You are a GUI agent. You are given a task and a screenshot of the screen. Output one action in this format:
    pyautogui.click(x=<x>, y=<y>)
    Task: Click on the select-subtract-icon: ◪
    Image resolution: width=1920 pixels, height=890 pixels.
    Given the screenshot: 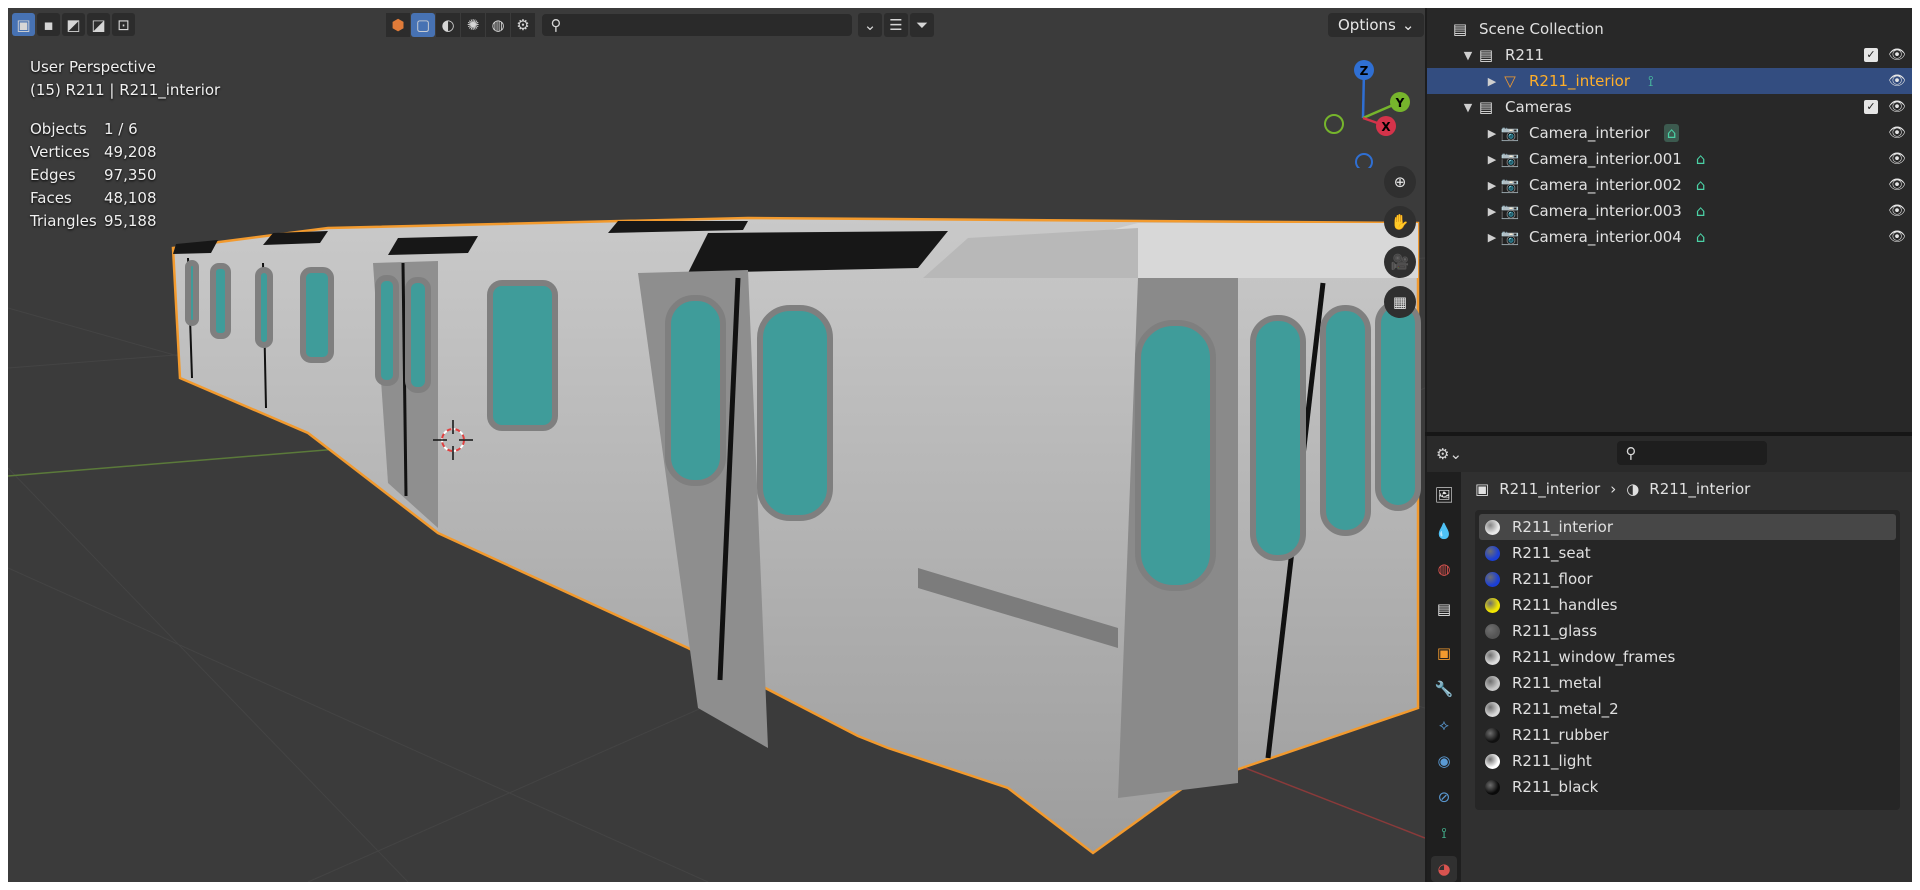 What is the action you would take?
    pyautogui.click(x=98, y=24)
    